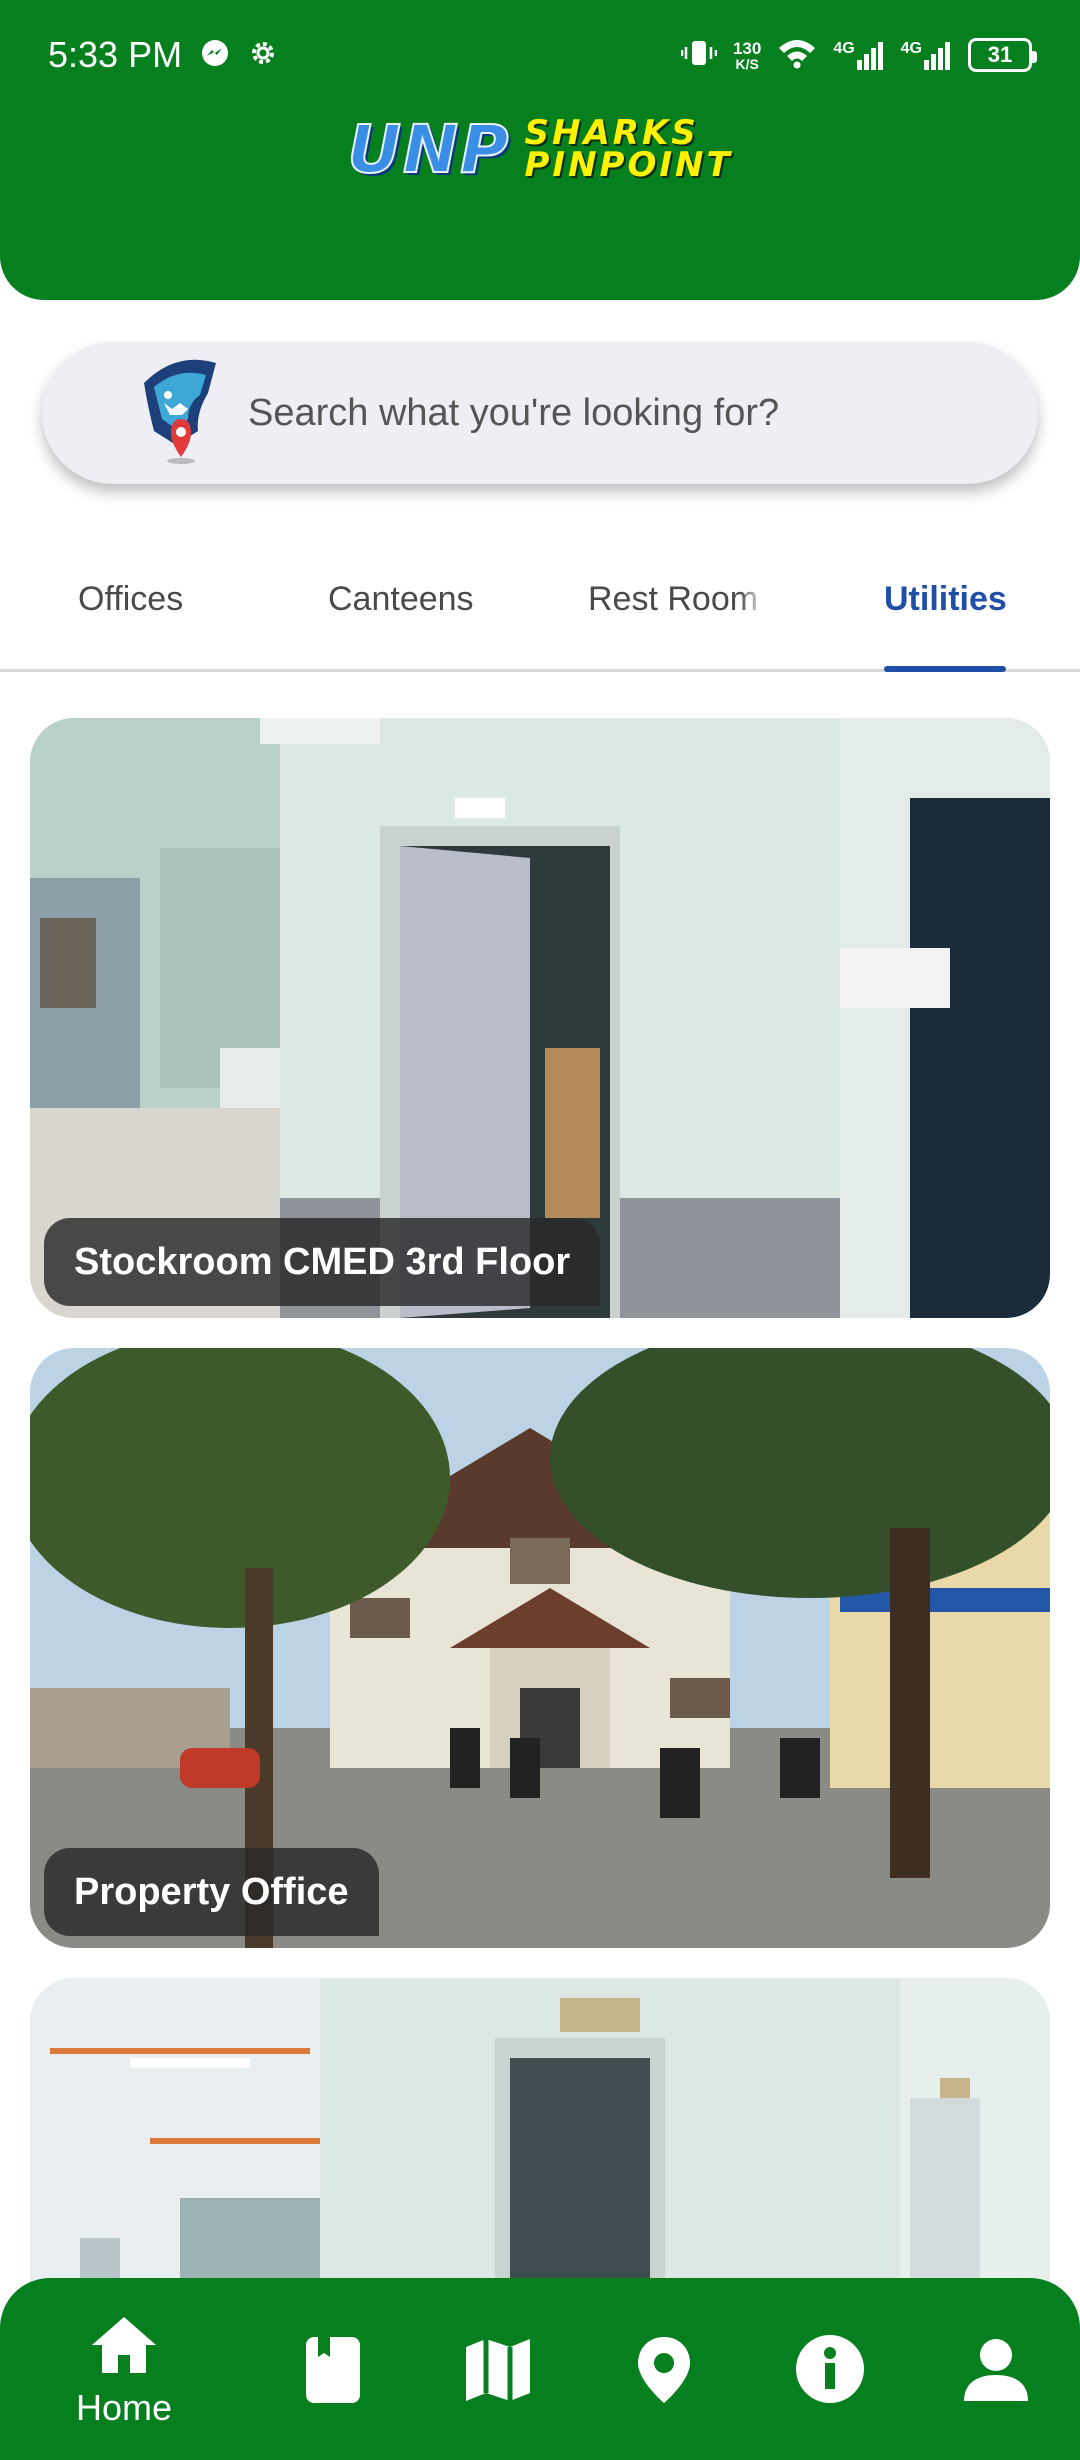 This screenshot has width=1080, height=2460. What do you see at coordinates (540, 606) in the screenshot?
I see `category-tabs: Offices Canteens Rest Room Utilities` at bounding box center [540, 606].